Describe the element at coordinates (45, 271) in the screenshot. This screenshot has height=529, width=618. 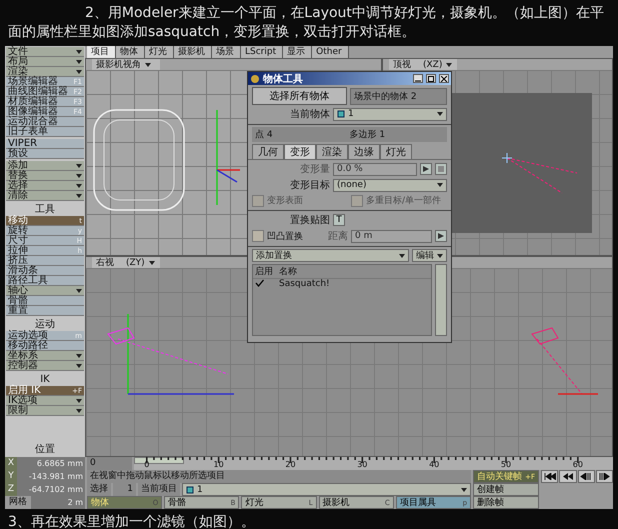
I see `sidebar-button: 滑动条` at that location.